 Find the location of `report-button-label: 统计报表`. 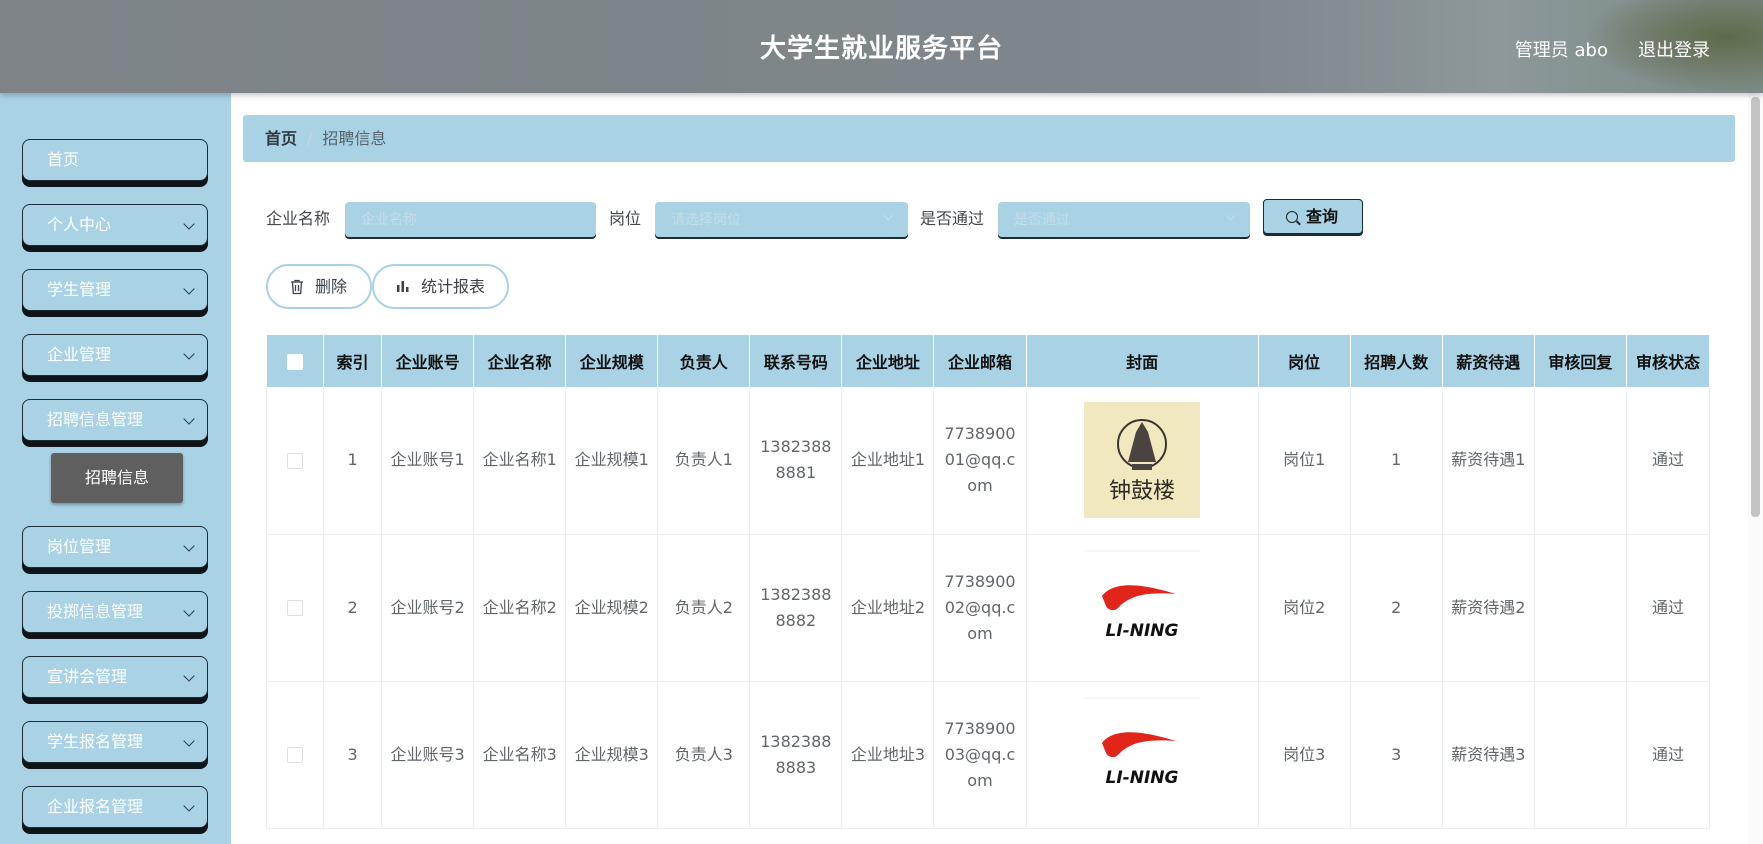

report-button-label: 统计报表 is located at coordinates (453, 286).